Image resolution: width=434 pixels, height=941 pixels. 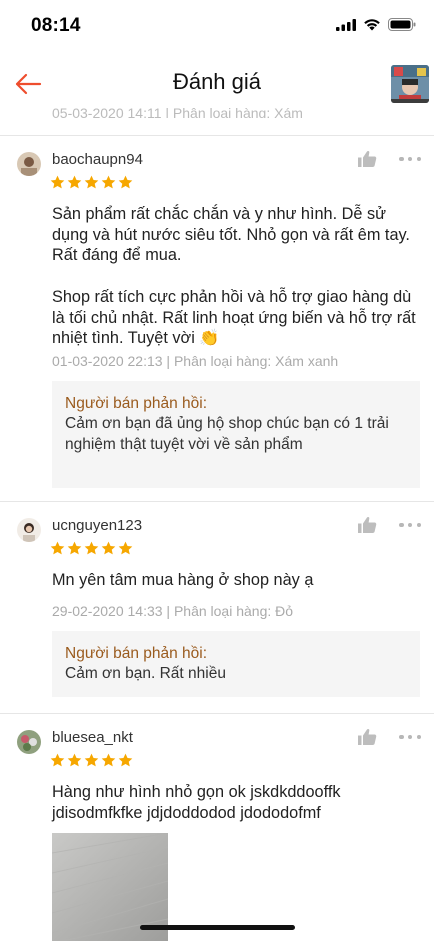 I want to click on status-icons, so click(x=376, y=24).